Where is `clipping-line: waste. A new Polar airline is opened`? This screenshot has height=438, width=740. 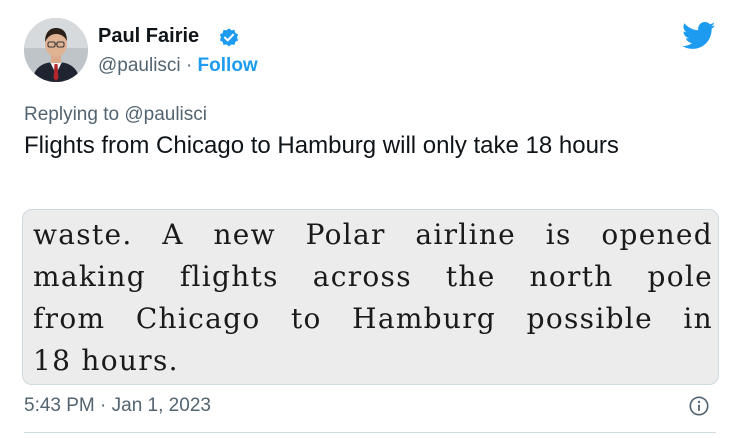 clipping-line: waste. A new Polar airline is opened is located at coordinates (373, 234).